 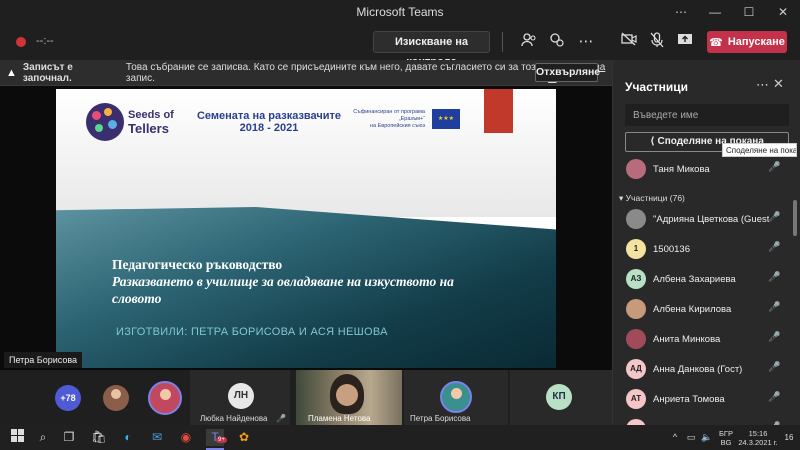 I want to click on edge-icon: ◐, so click(x=128, y=437).